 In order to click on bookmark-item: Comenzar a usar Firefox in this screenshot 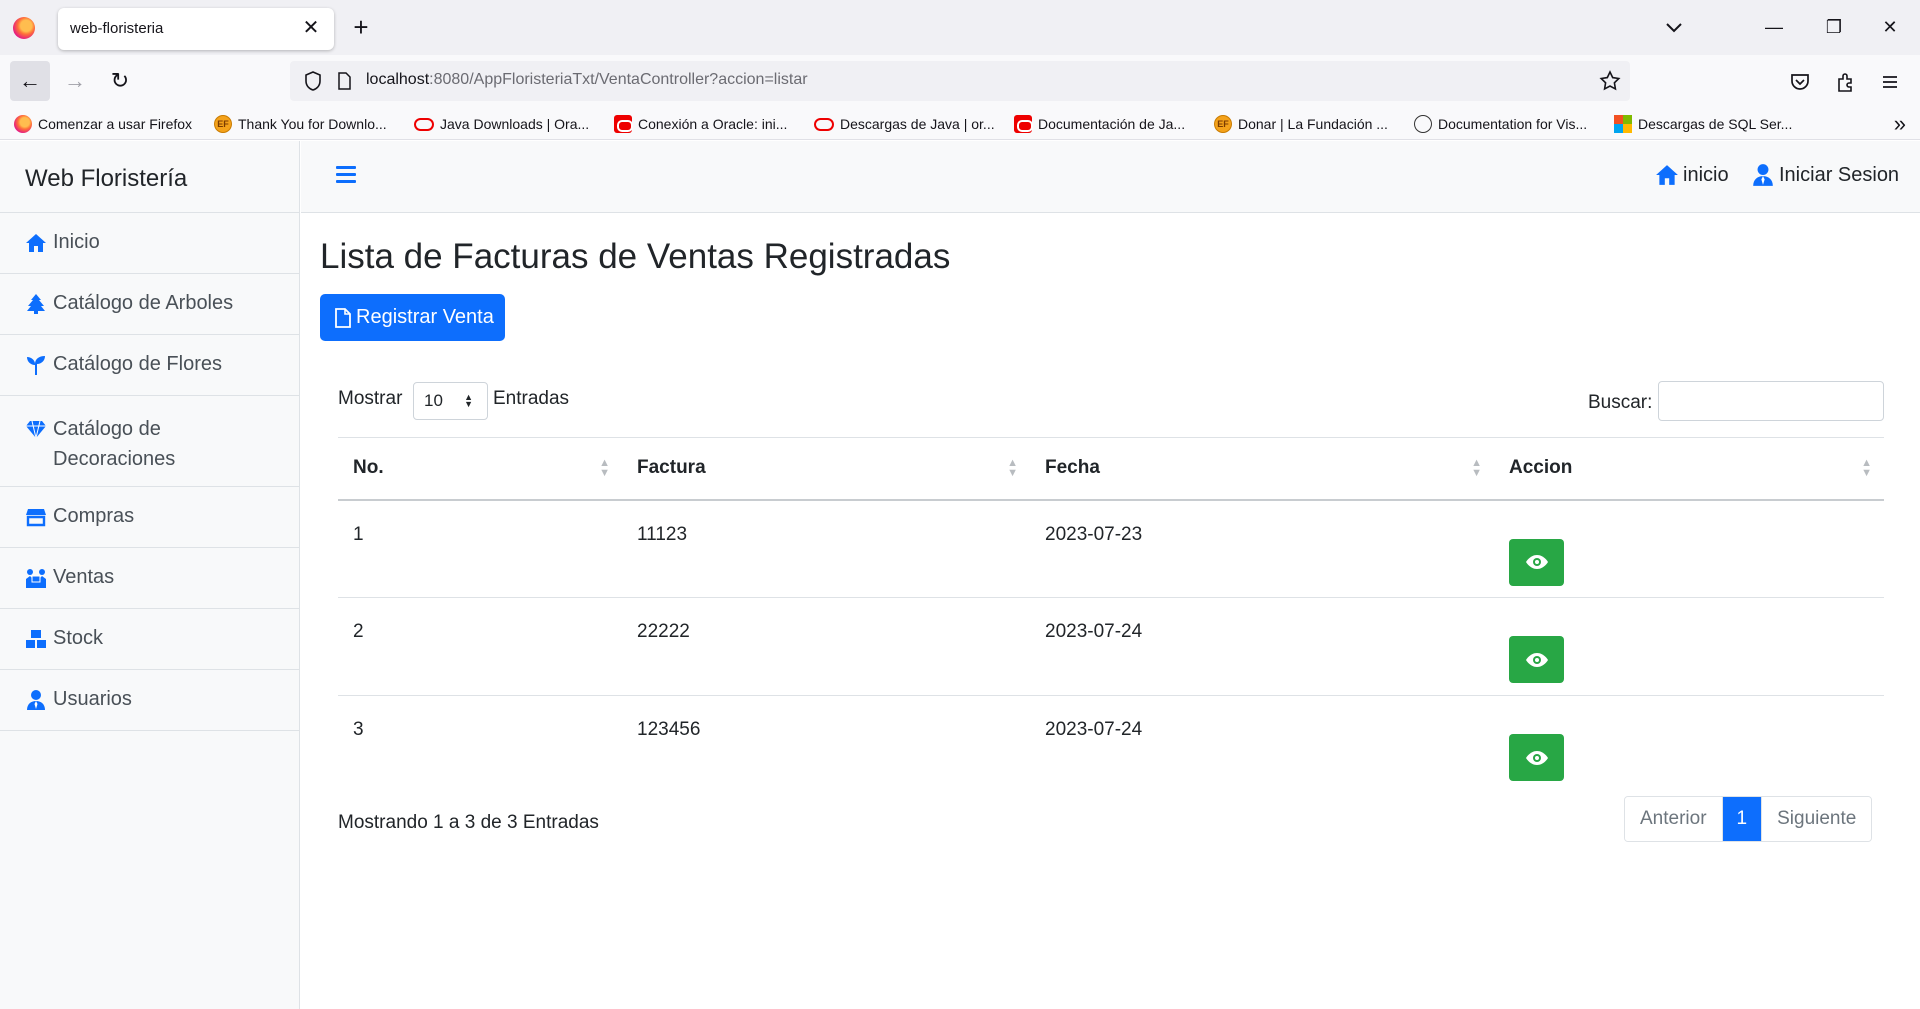, I will do `click(103, 124)`.